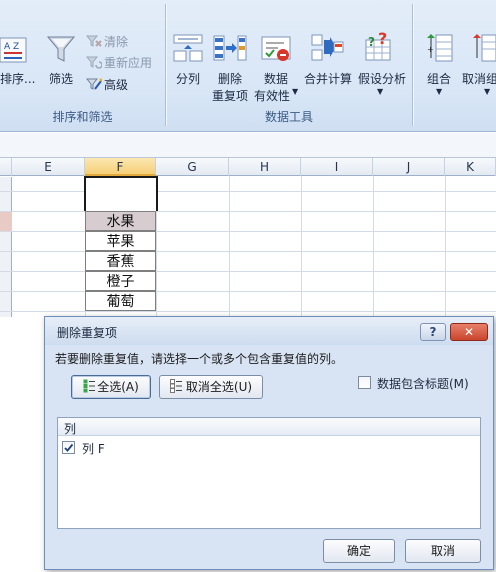 The width and height of the screenshot is (496, 572). What do you see at coordinates (479, 78) in the screenshot?
I see `ungroup-label: 取消组` at bounding box center [479, 78].